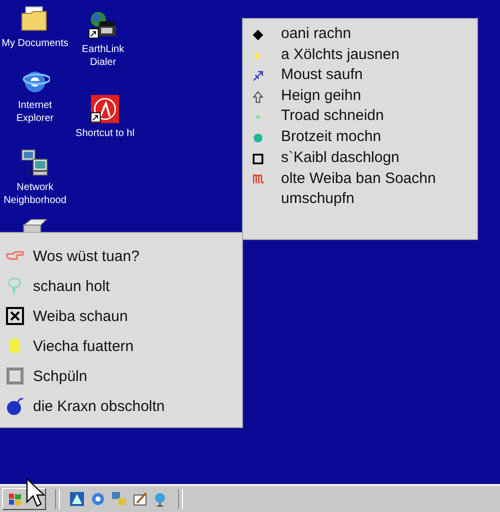 Image resolution: width=500 pixels, height=512 pixels. I want to click on menu-item: die Kraxn obscholtn, so click(99, 406).